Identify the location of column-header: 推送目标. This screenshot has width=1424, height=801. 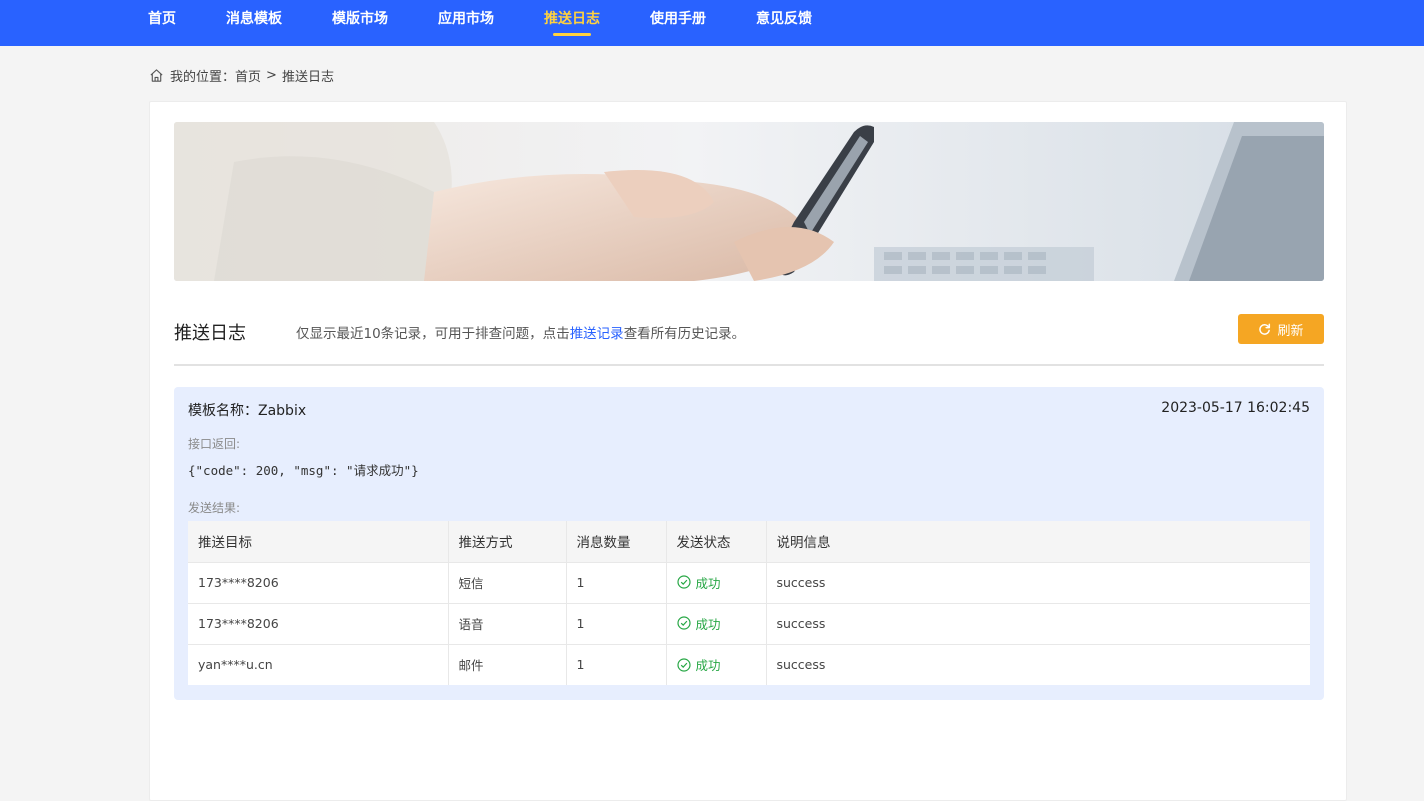
(318, 541).